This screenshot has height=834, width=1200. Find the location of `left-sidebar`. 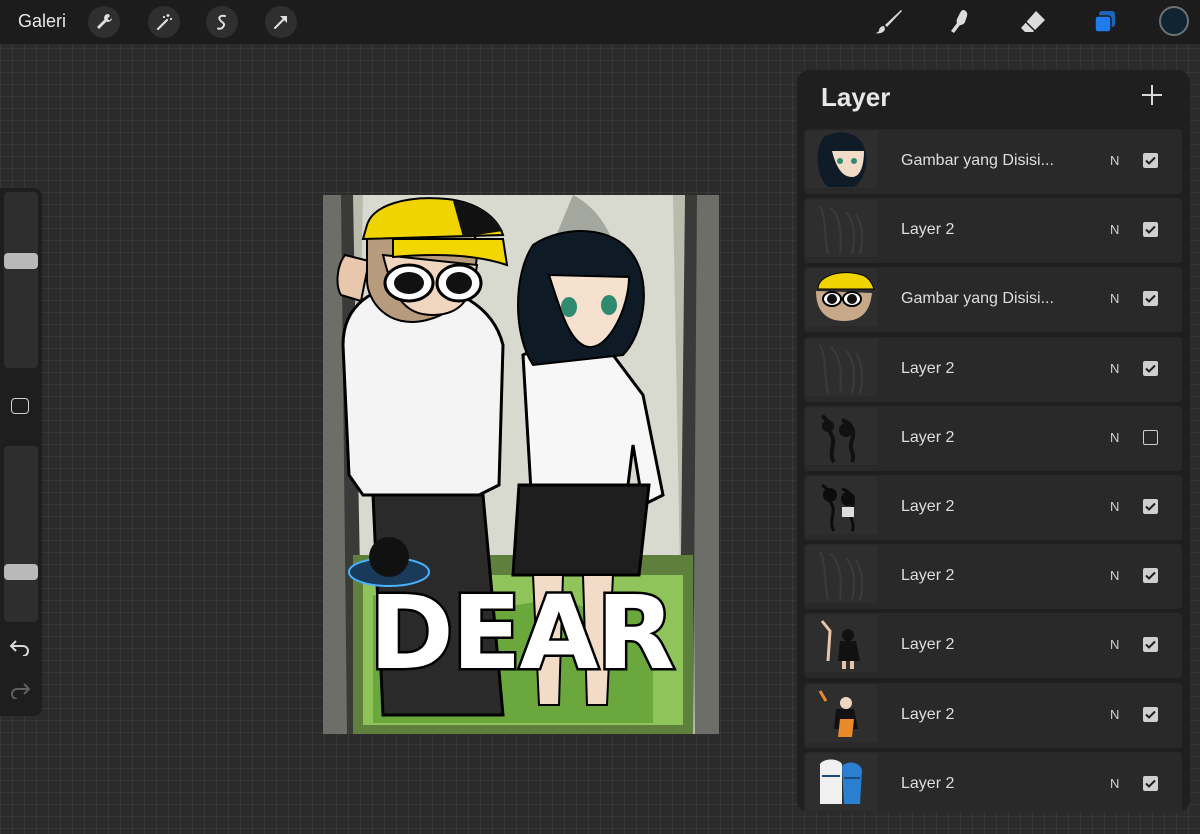

left-sidebar is located at coordinates (21, 452).